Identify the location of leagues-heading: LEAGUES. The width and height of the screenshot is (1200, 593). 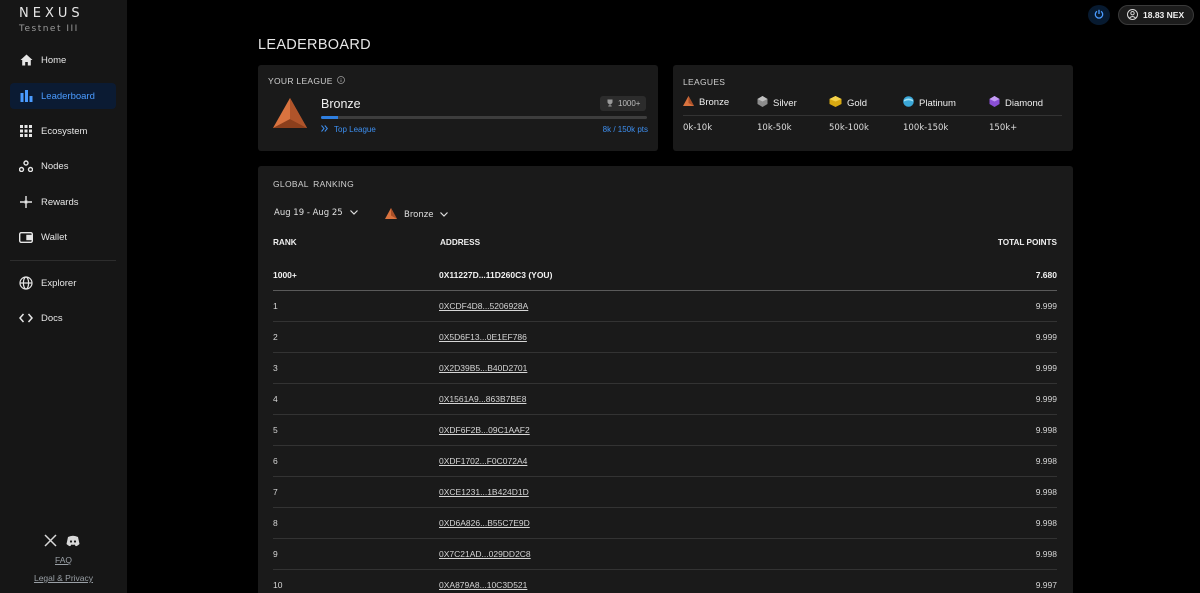
(704, 82).